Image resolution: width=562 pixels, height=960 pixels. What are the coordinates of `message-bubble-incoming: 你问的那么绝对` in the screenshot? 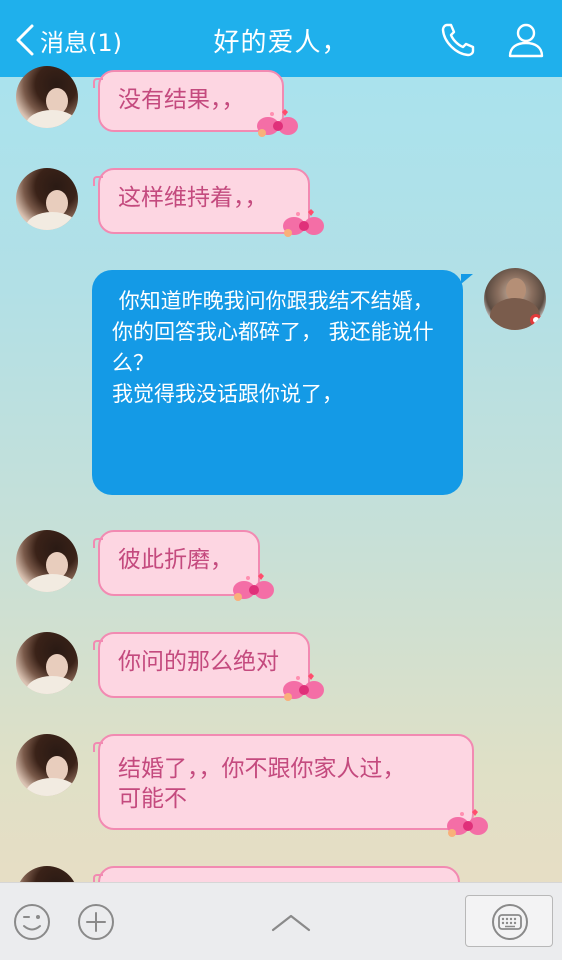 It's located at (201, 665).